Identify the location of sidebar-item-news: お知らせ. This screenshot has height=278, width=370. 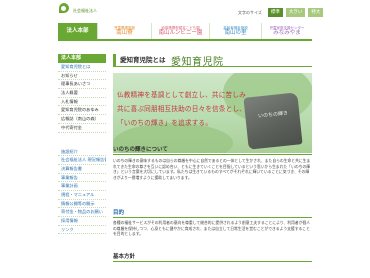
(82, 76).